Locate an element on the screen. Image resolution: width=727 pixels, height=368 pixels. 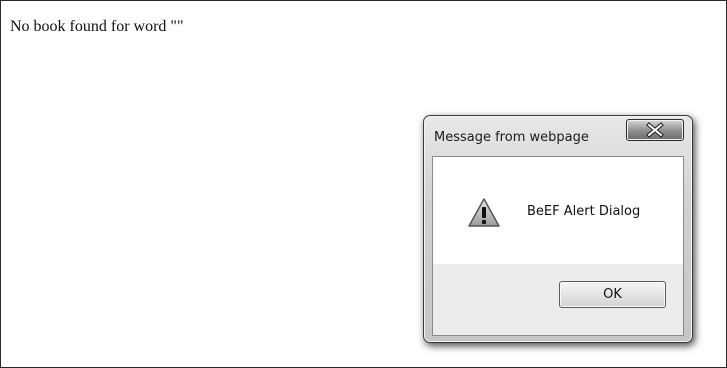
warning-icon is located at coordinates (484, 212).